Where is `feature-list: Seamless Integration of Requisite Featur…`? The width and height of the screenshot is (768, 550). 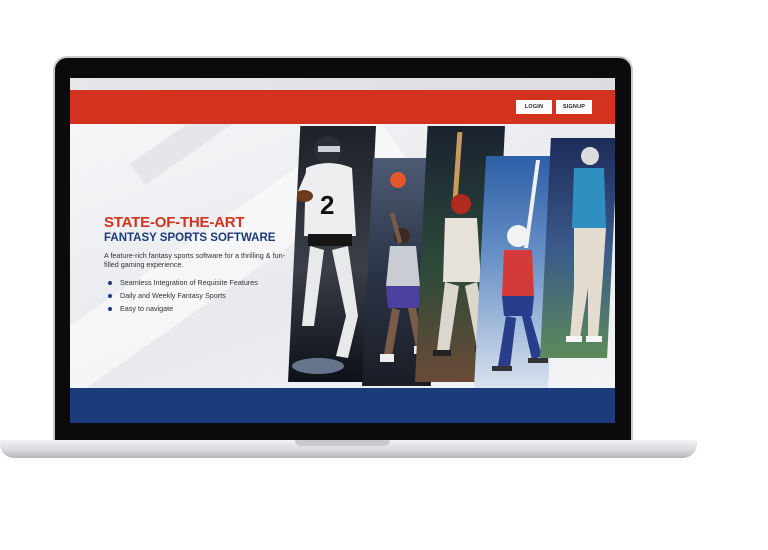
feature-list: Seamless Integration of Requisite Featur… is located at coordinates (183, 295).